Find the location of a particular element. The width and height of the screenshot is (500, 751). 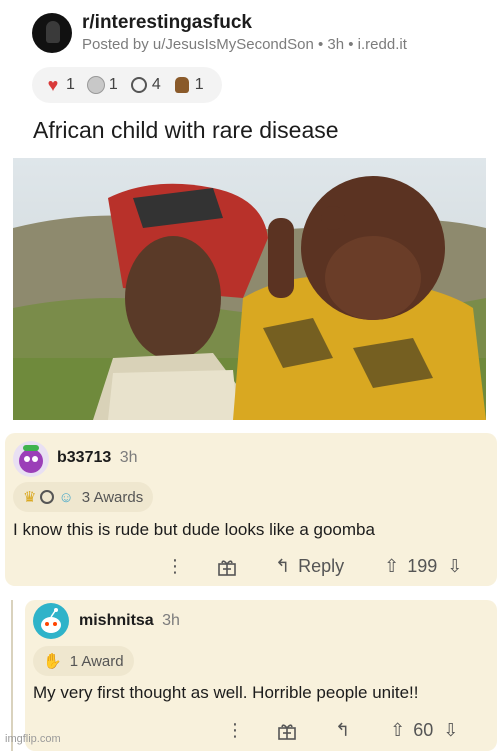

thread-line is located at coordinates (12, 675).